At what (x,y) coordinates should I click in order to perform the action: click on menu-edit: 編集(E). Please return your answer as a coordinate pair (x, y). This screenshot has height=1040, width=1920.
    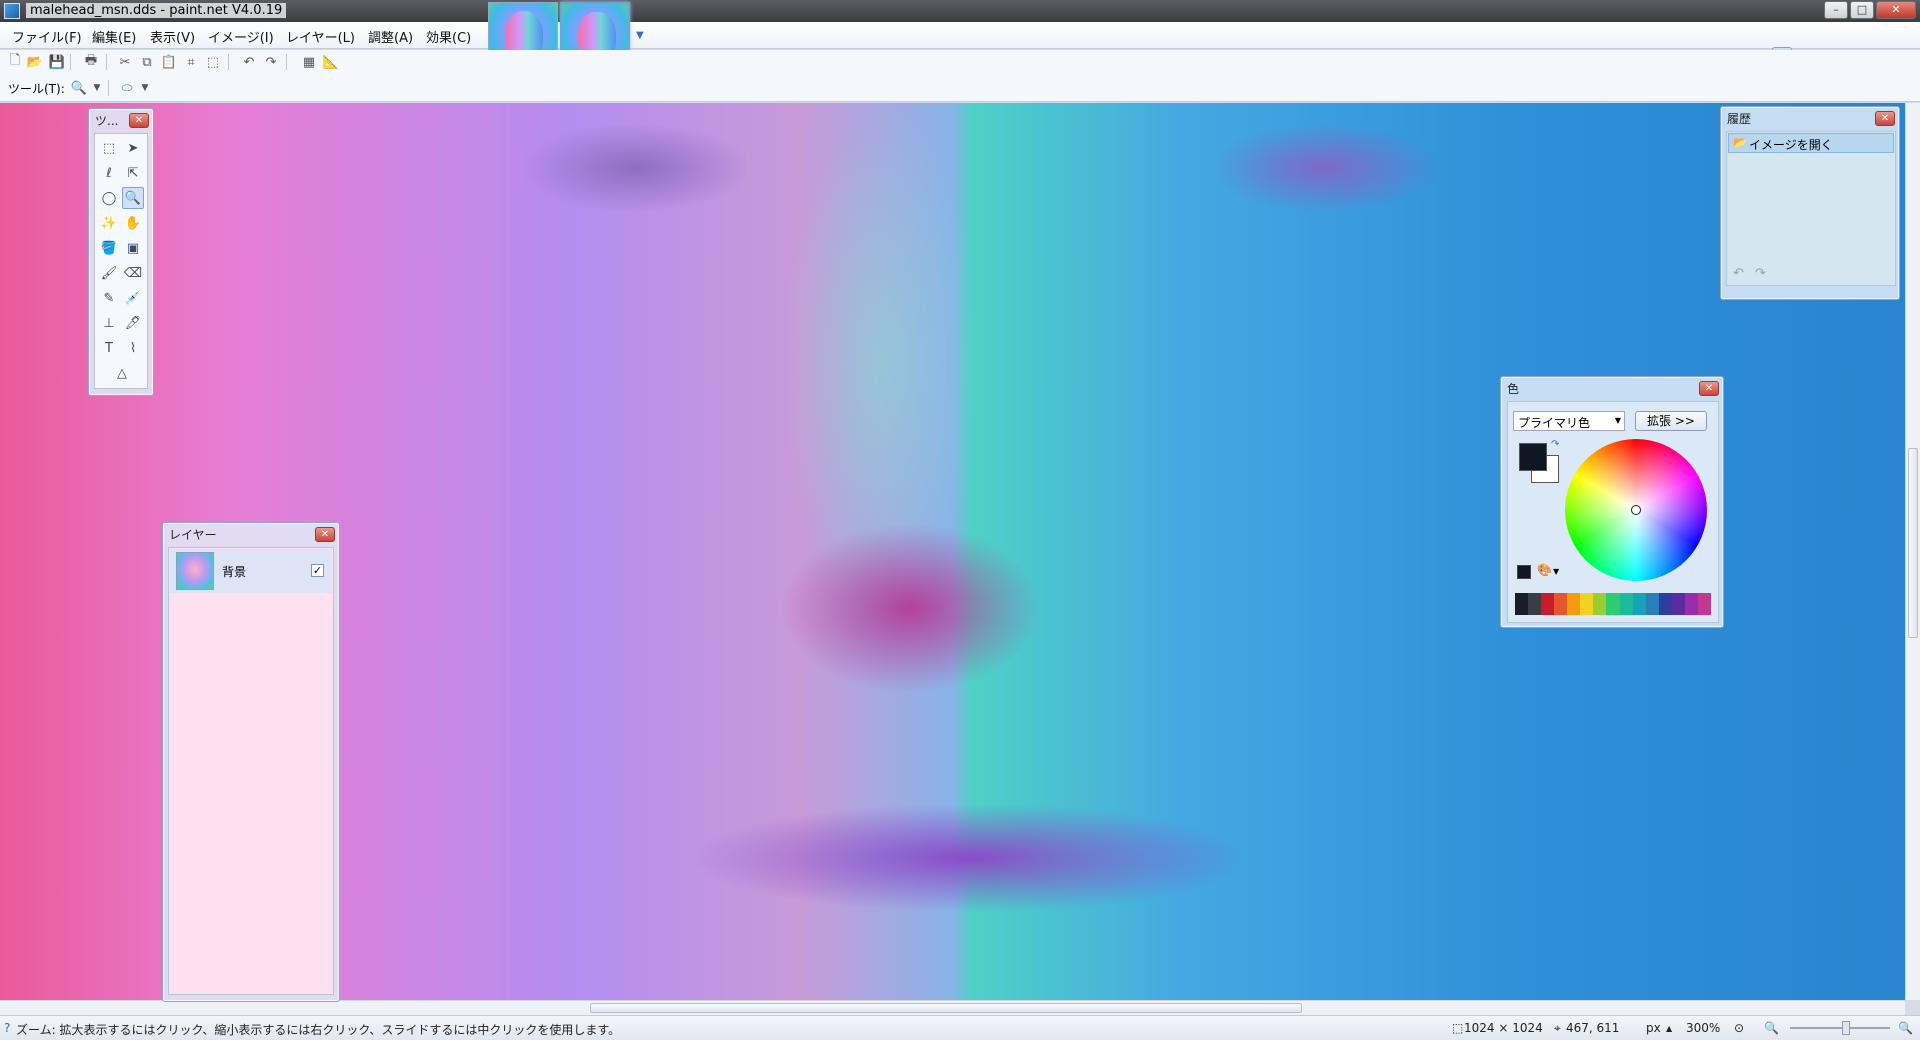
    Looking at the image, I should click on (114, 36).